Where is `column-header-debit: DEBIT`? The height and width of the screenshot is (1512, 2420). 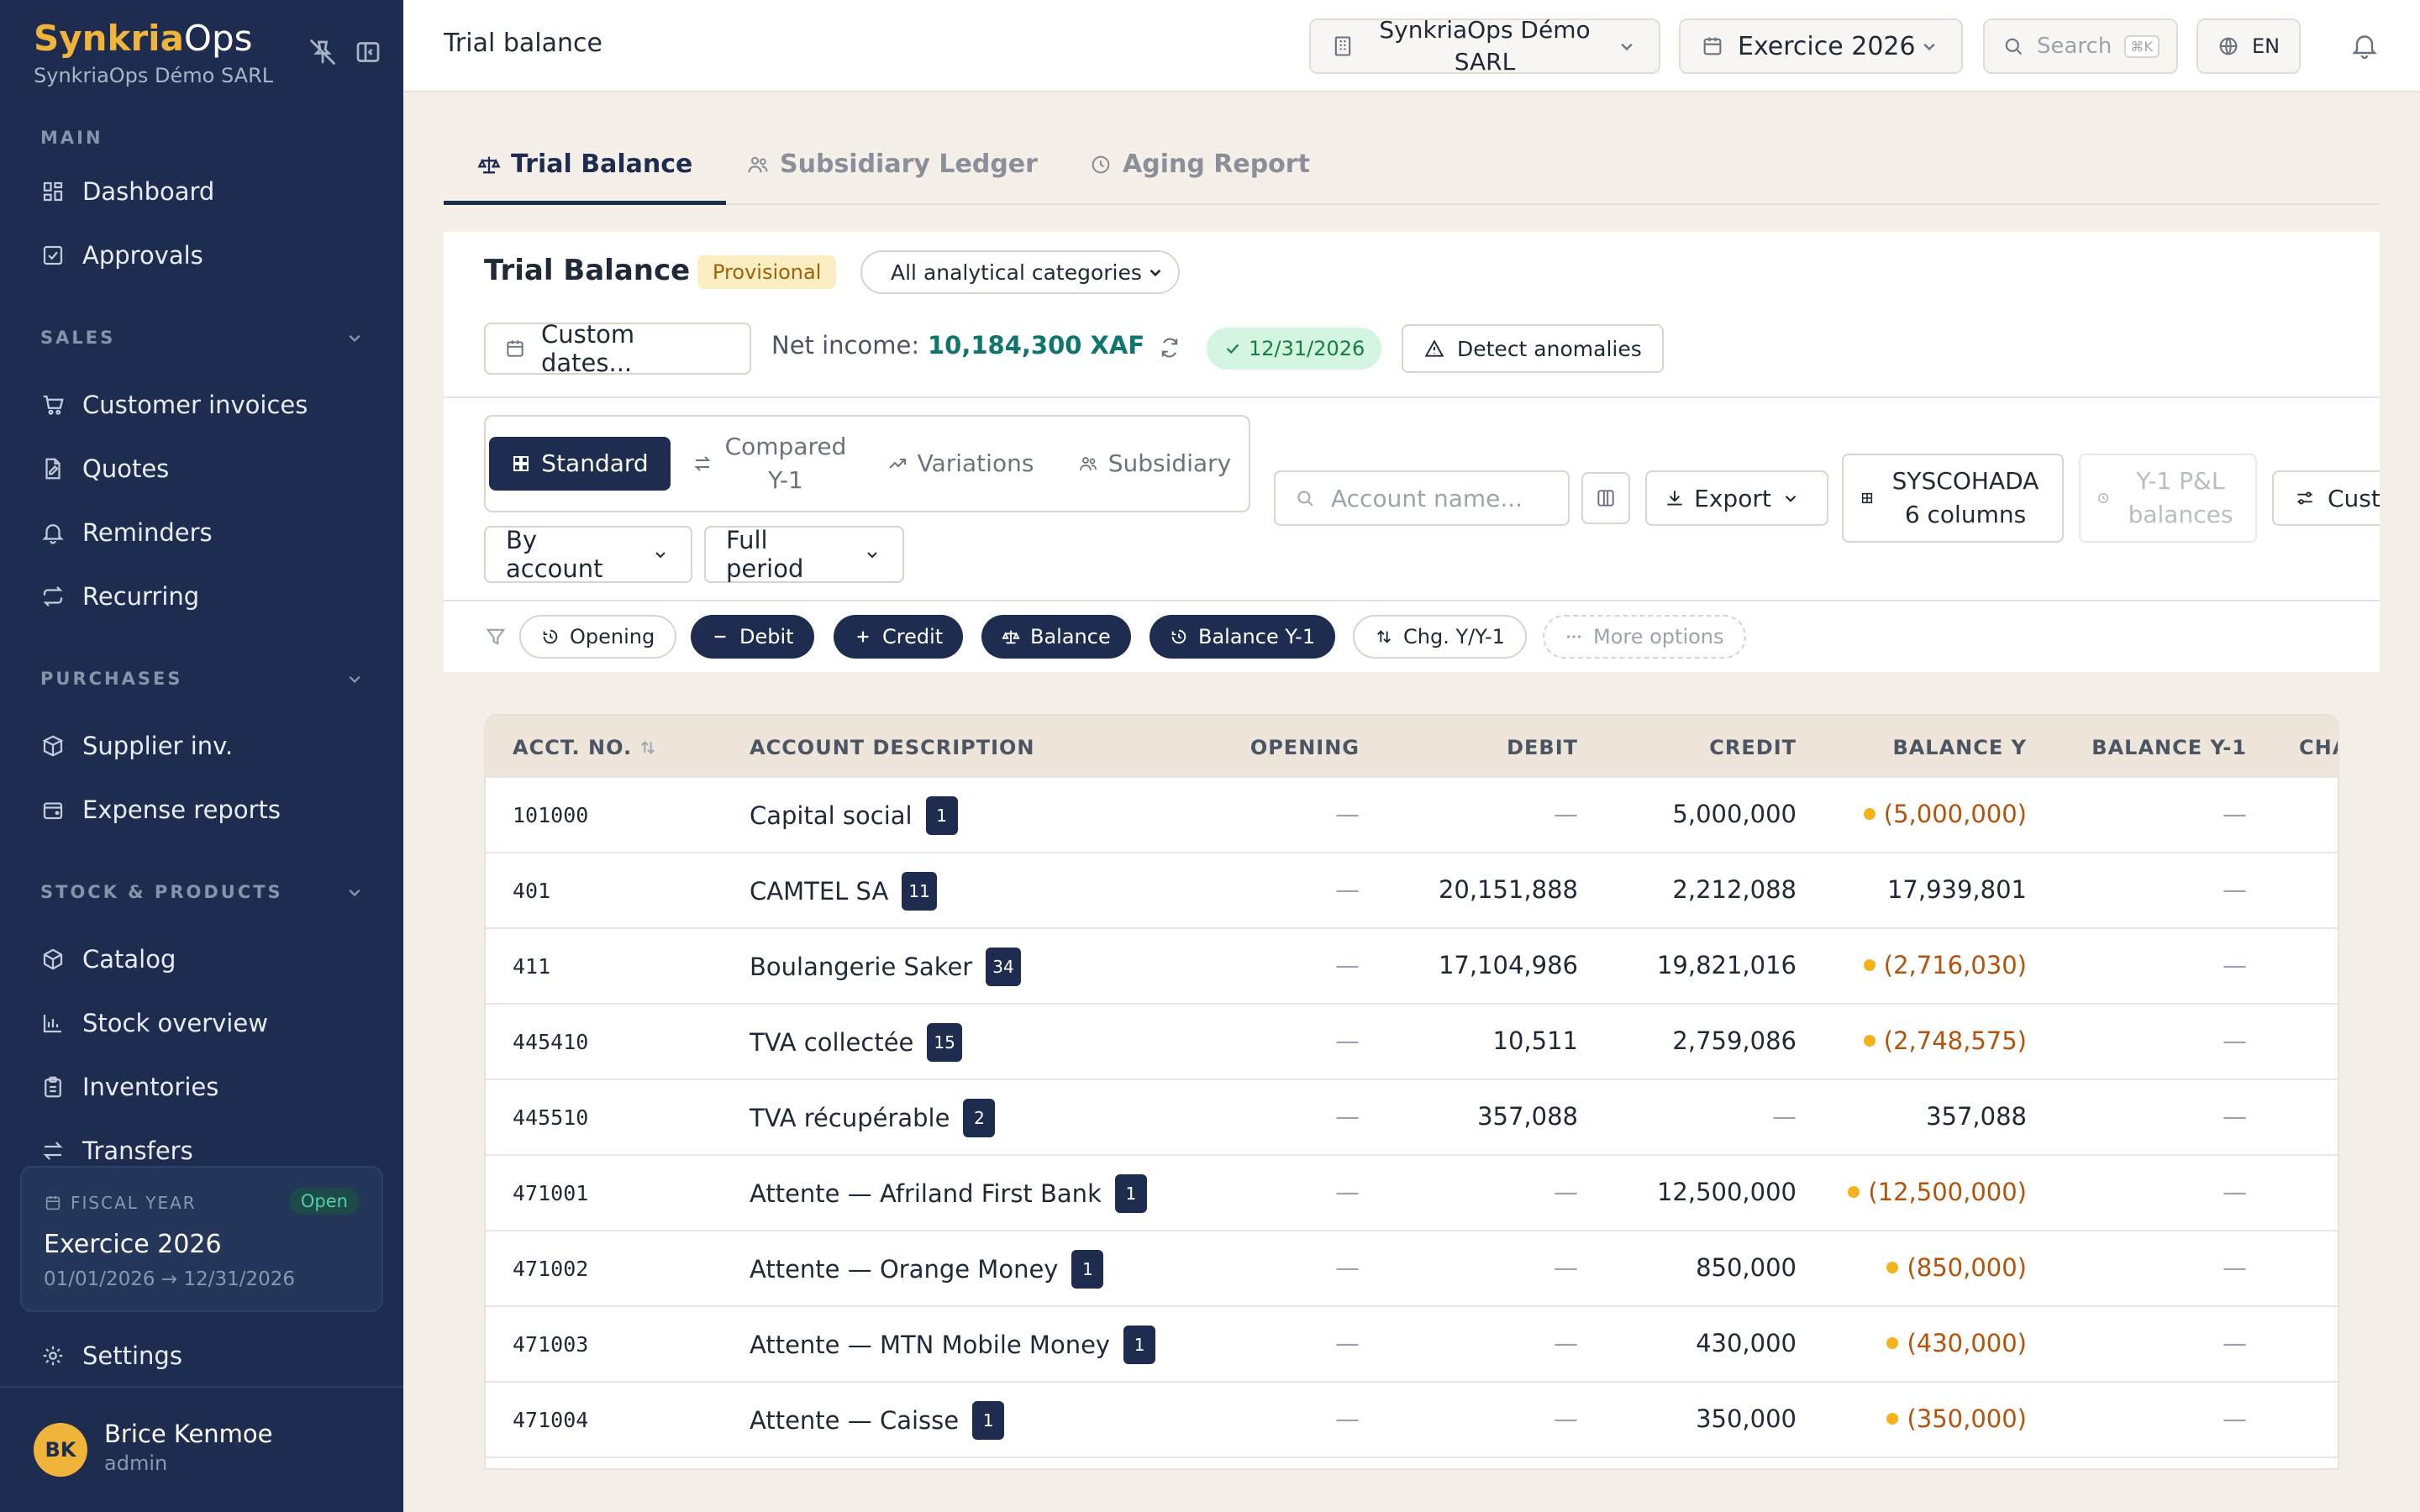 column-header-debit: DEBIT is located at coordinates (1542, 747).